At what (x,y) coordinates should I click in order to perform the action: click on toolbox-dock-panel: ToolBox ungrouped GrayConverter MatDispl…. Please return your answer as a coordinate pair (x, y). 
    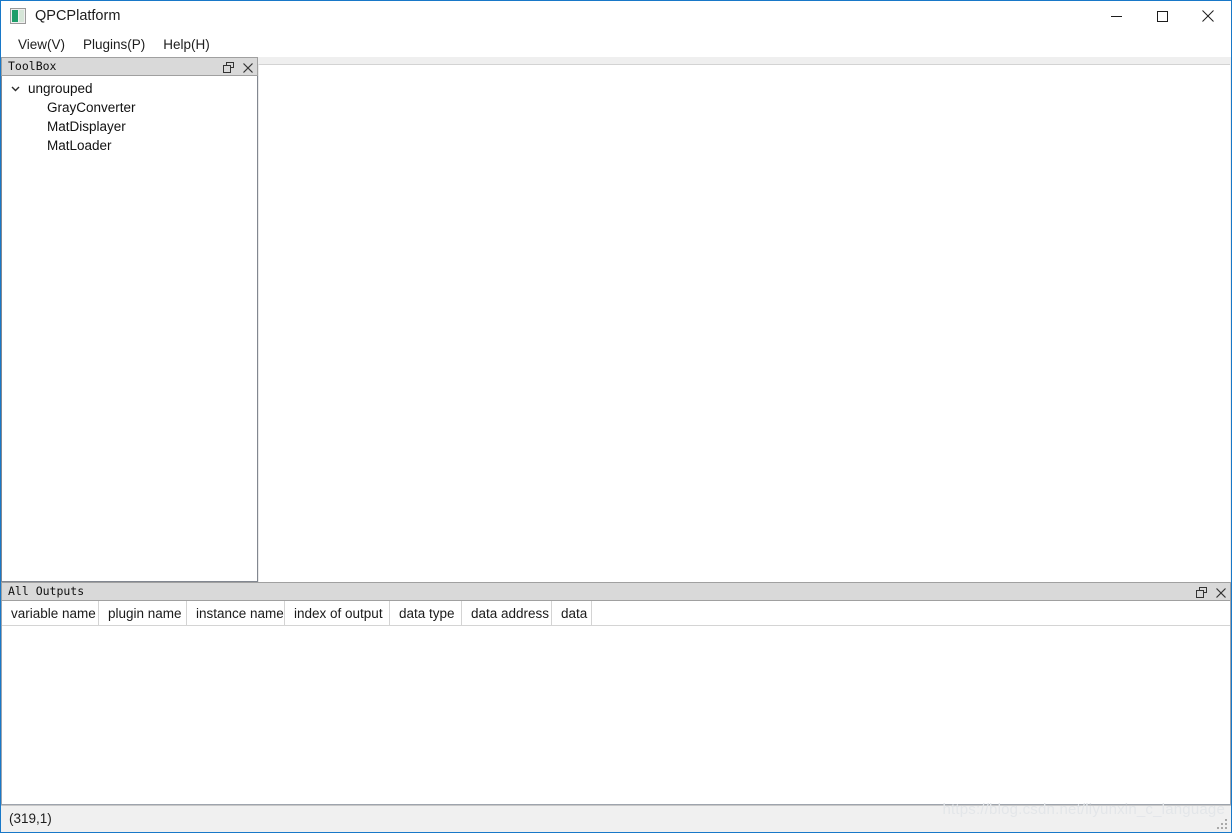
    Looking at the image, I should click on (129, 319).